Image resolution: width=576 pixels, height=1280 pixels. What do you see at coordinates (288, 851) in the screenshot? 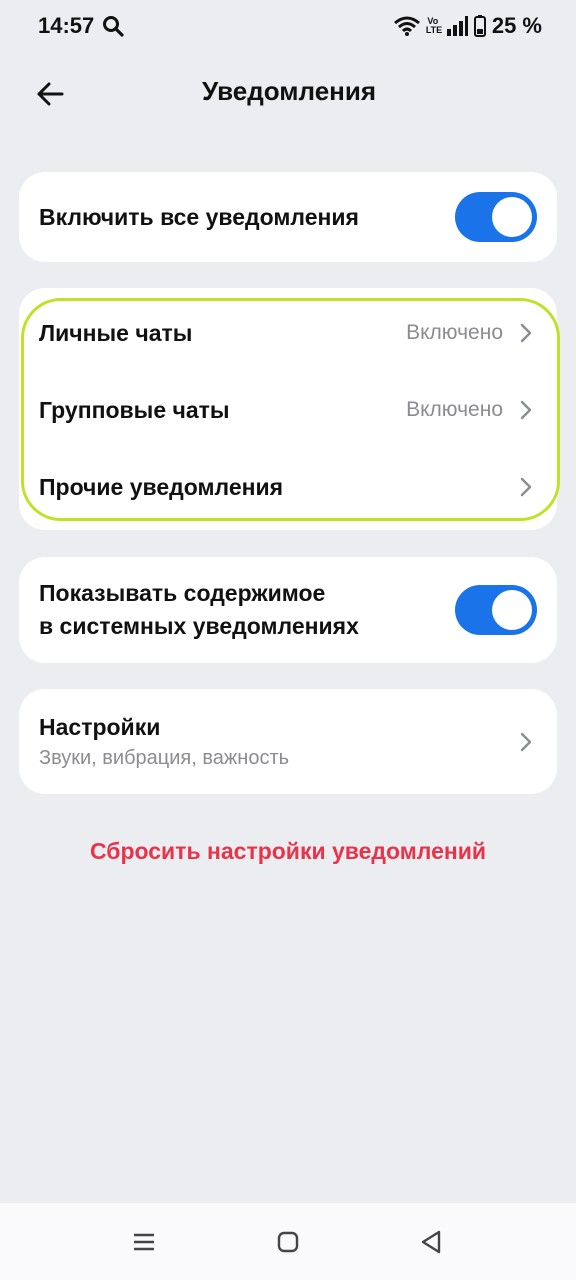
I see `reset-notifications-button: Сбросить настройки уведомлений` at bounding box center [288, 851].